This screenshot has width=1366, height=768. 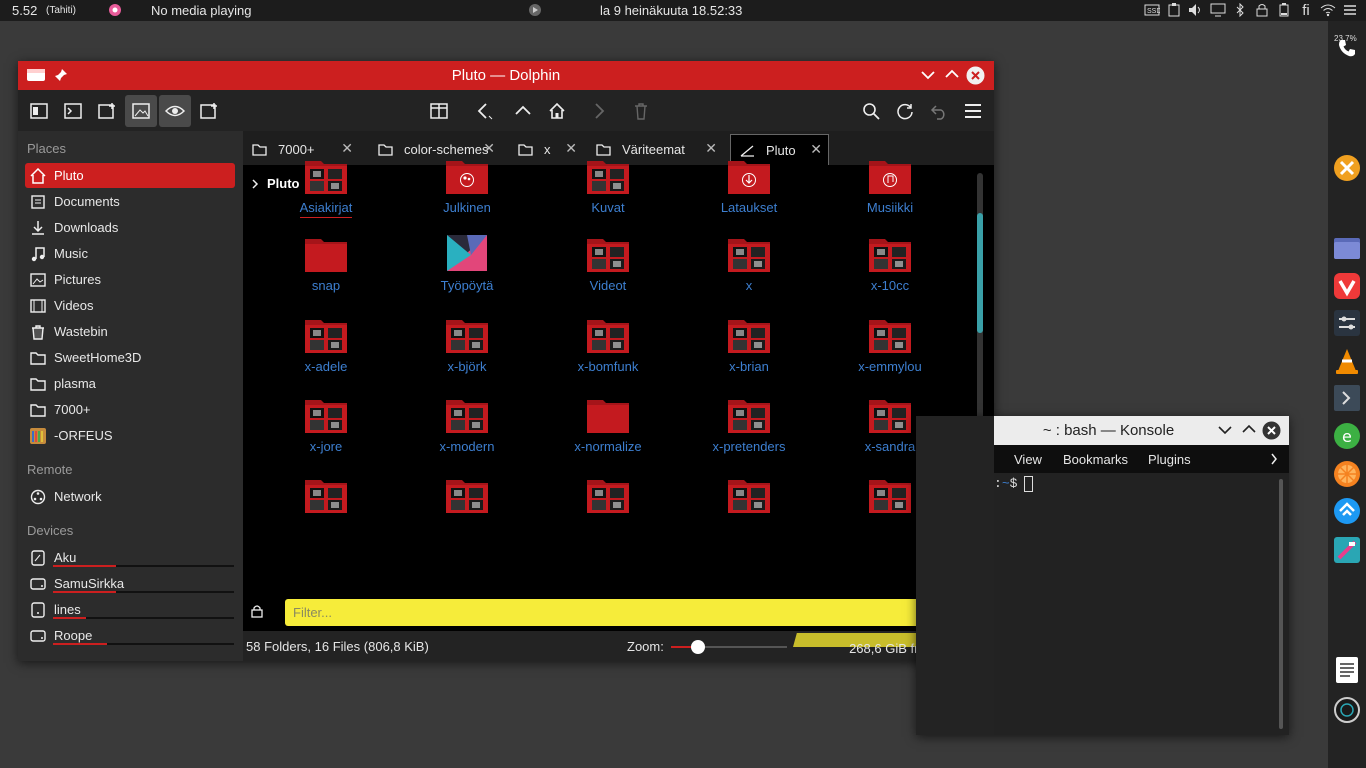 What do you see at coordinates (939, 111) in the screenshot?
I see `undo-icon` at bounding box center [939, 111].